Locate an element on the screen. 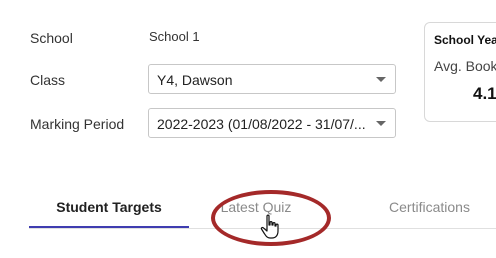 This screenshot has height=258, width=496. hand-pointer-icon is located at coordinates (269, 226).